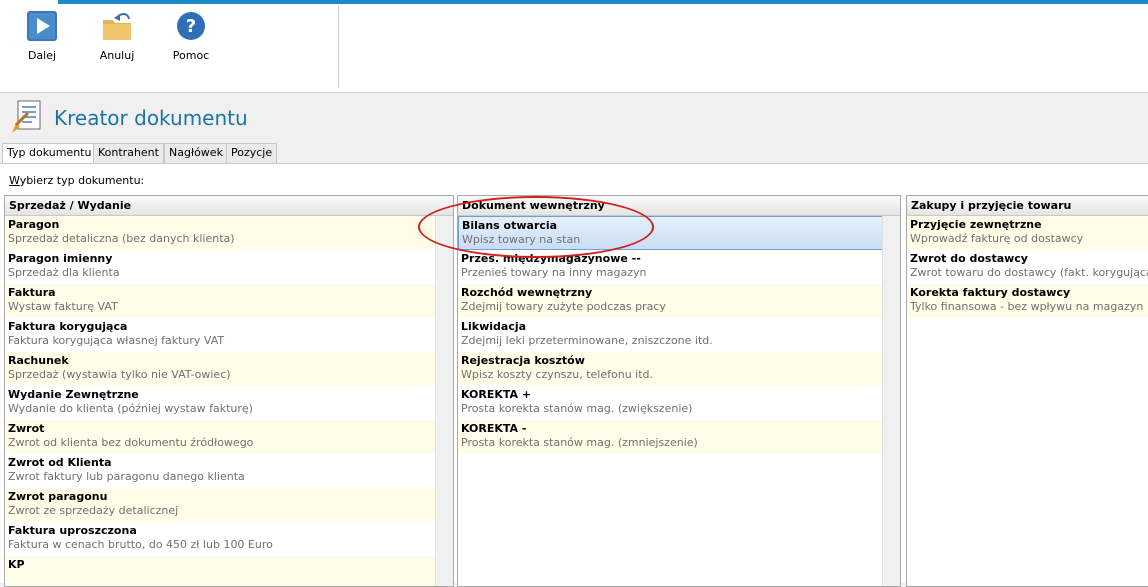 Image resolution: width=1148 pixels, height=587 pixels. What do you see at coordinates (191, 55) in the screenshot?
I see `help-button-label: Pomoc` at bounding box center [191, 55].